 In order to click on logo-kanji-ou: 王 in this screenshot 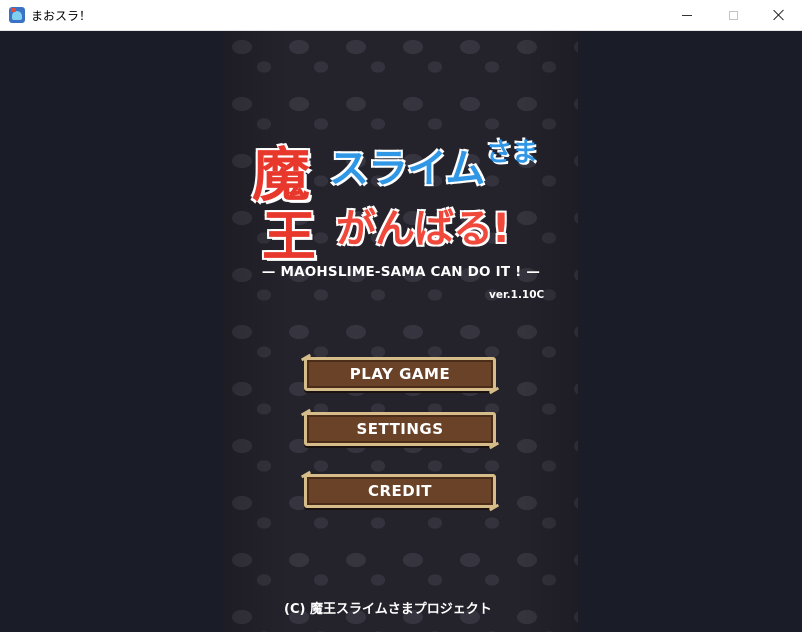, I will do `click(289, 237)`.